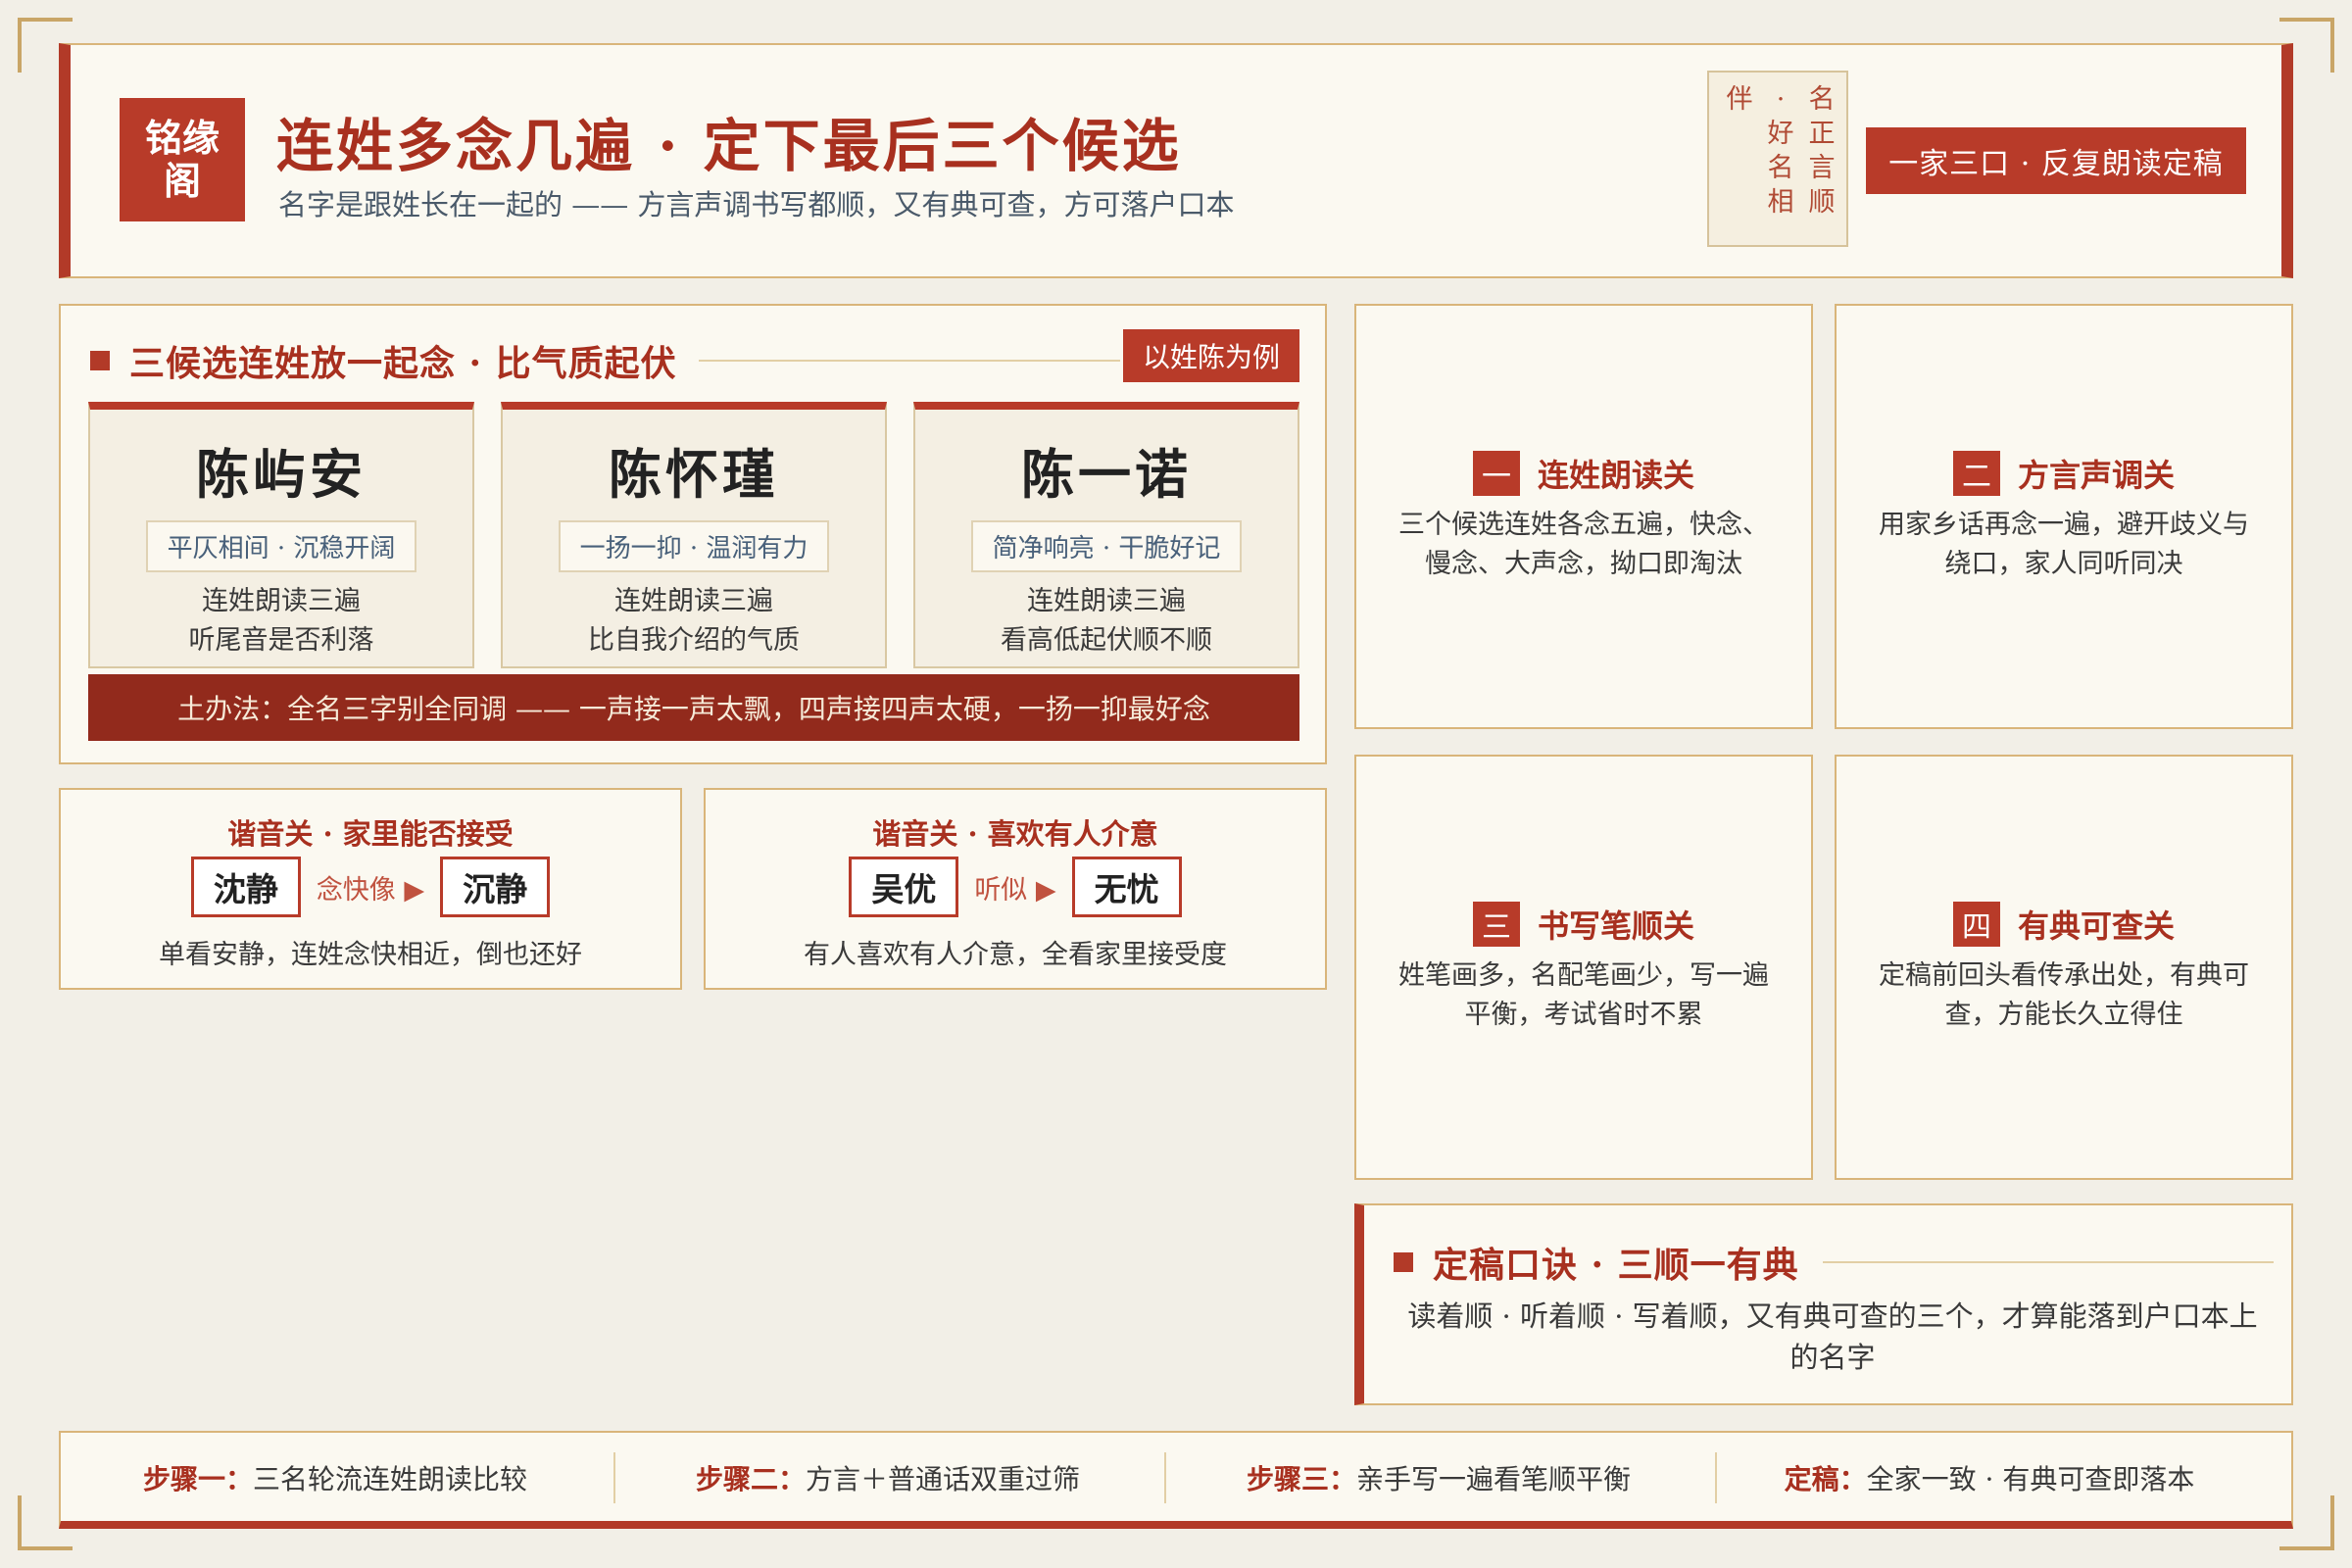 The height and width of the screenshot is (1568, 2352). I want to click on seal-stamp: 名正言顺 ·好名相 伴, so click(1777, 159).